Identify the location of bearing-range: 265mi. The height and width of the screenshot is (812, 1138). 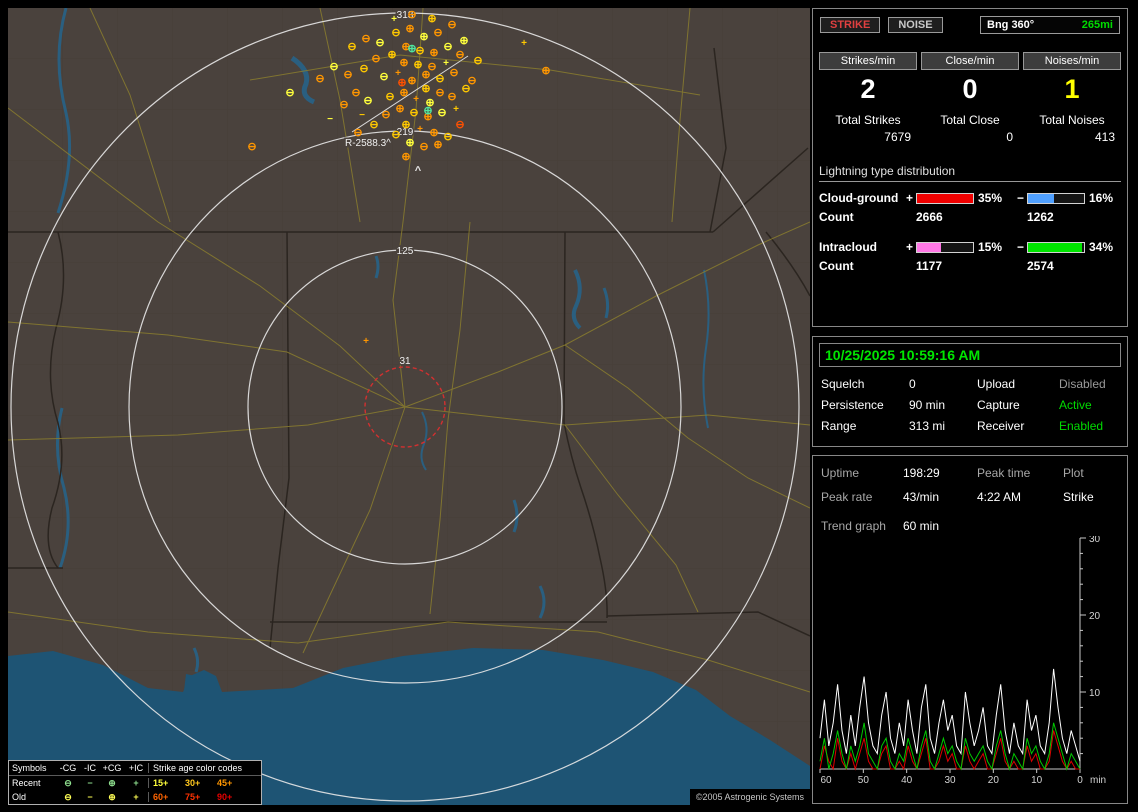
(1097, 25).